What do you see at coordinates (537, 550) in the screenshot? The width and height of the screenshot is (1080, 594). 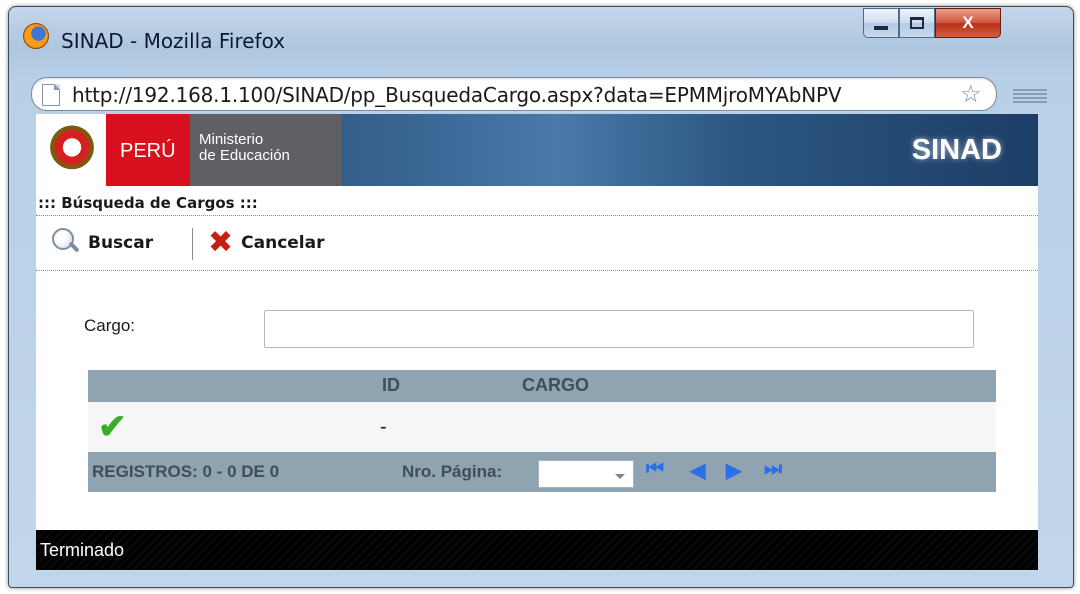 I see `status-bar: Terminado` at bounding box center [537, 550].